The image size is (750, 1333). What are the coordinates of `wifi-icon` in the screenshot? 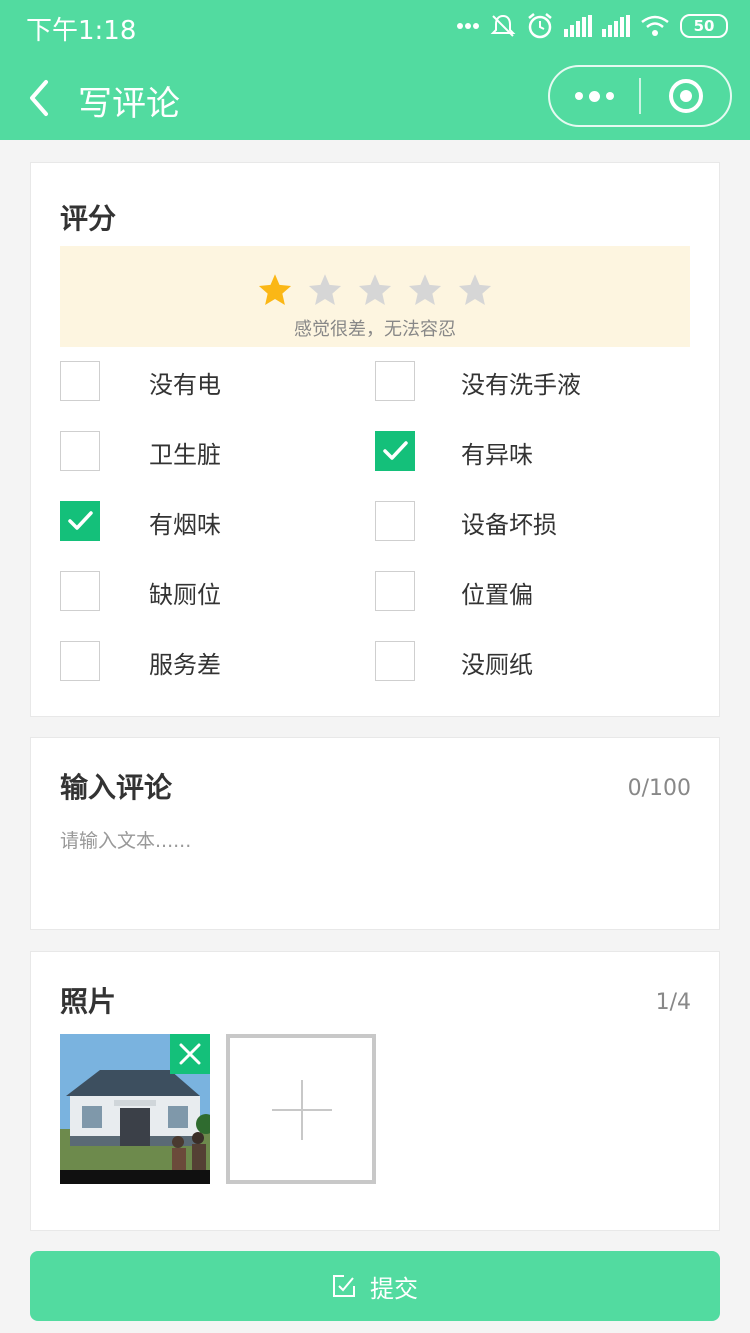 It's located at (655, 25).